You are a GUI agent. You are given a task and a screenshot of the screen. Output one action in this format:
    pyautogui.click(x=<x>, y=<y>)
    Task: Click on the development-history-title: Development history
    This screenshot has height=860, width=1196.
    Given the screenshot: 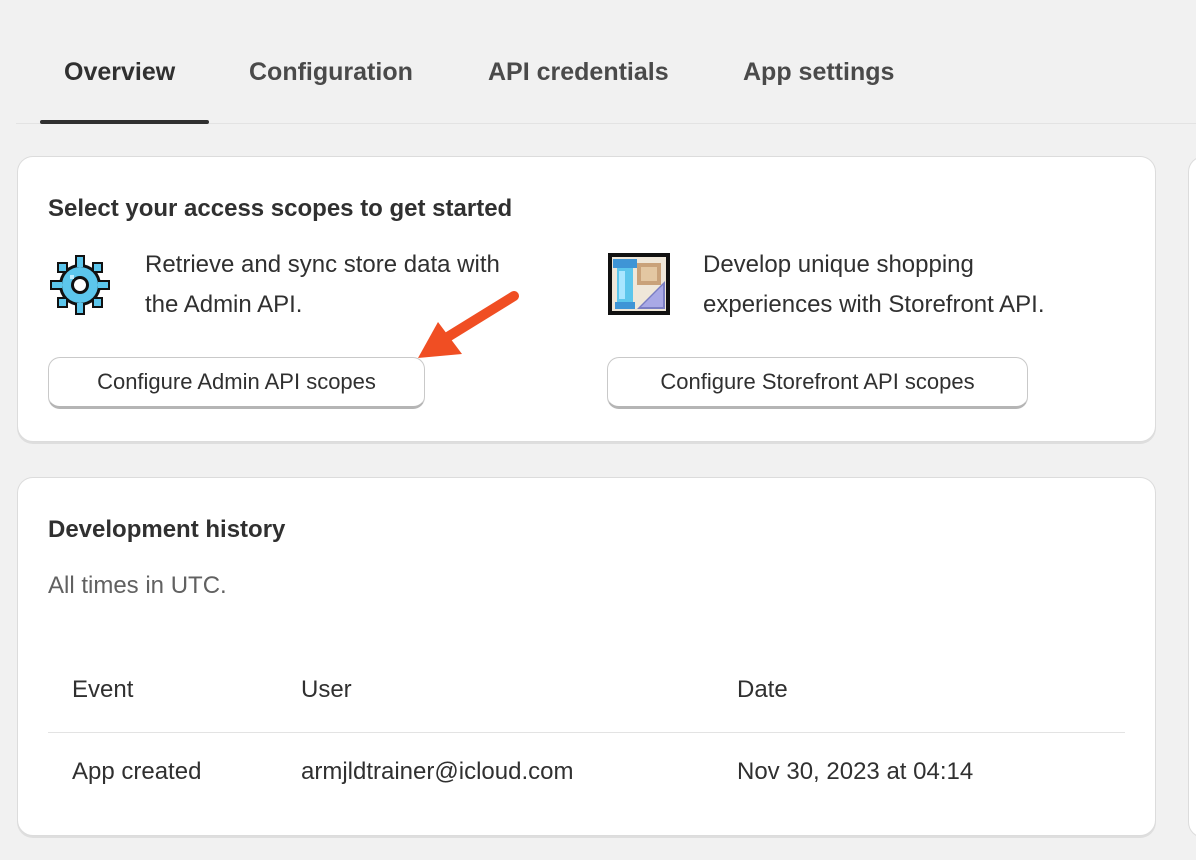 What is the action you would take?
    pyautogui.click(x=167, y=529)
    